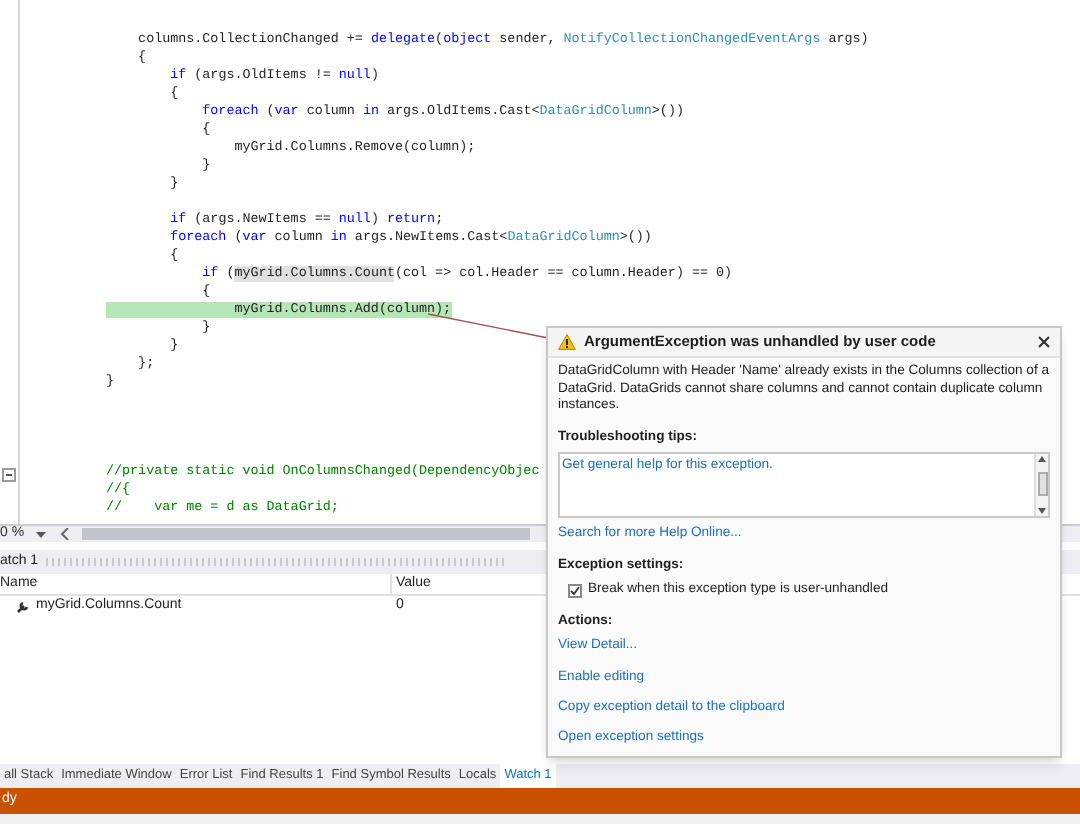 This screenshot has width=1080, height=824. Describe the element at coordinates (575, 590) in the screenshot. I see `checkbox` at that location.